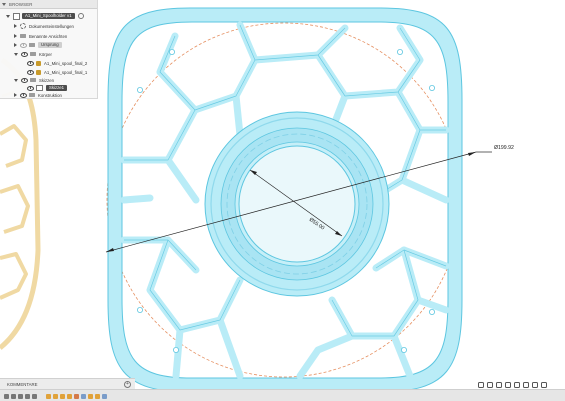  Describe the element at coordinates (45, 54) in the screenshot. I see `tree-item-label: Körper` at that location.